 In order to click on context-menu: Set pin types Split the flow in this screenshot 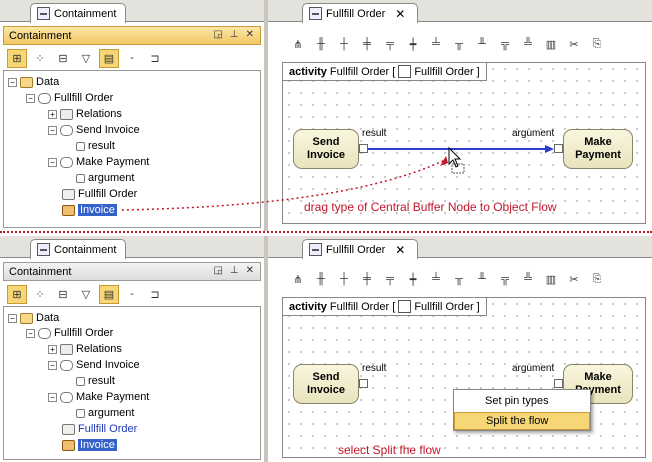, I will do `click(522, 410)`.